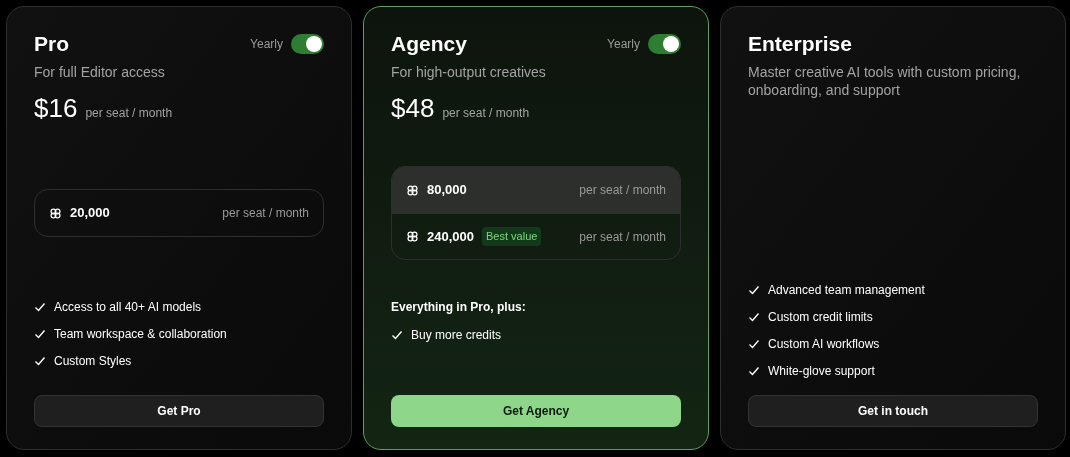 Image resolution: width=1070 pixels, height=457 pixels. I want to click on cta-button: Get in touch, so click(893, 411).